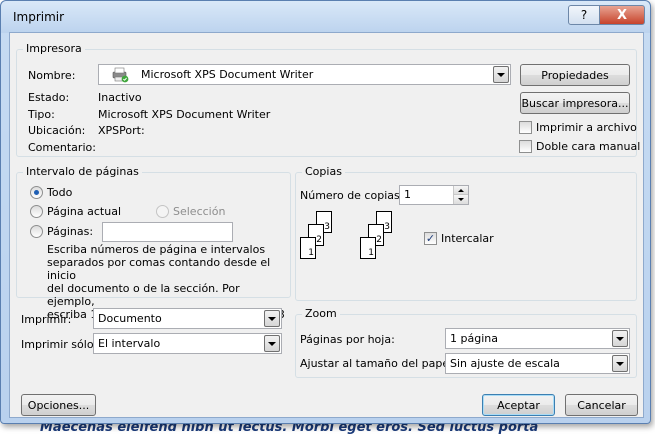 The width and height of the screenshot is (655, 436). What do you see at coordinates (121, 130) in the screenshot?
I see `printer-location-value: XPSPort:` at bounding box center [121, 130].